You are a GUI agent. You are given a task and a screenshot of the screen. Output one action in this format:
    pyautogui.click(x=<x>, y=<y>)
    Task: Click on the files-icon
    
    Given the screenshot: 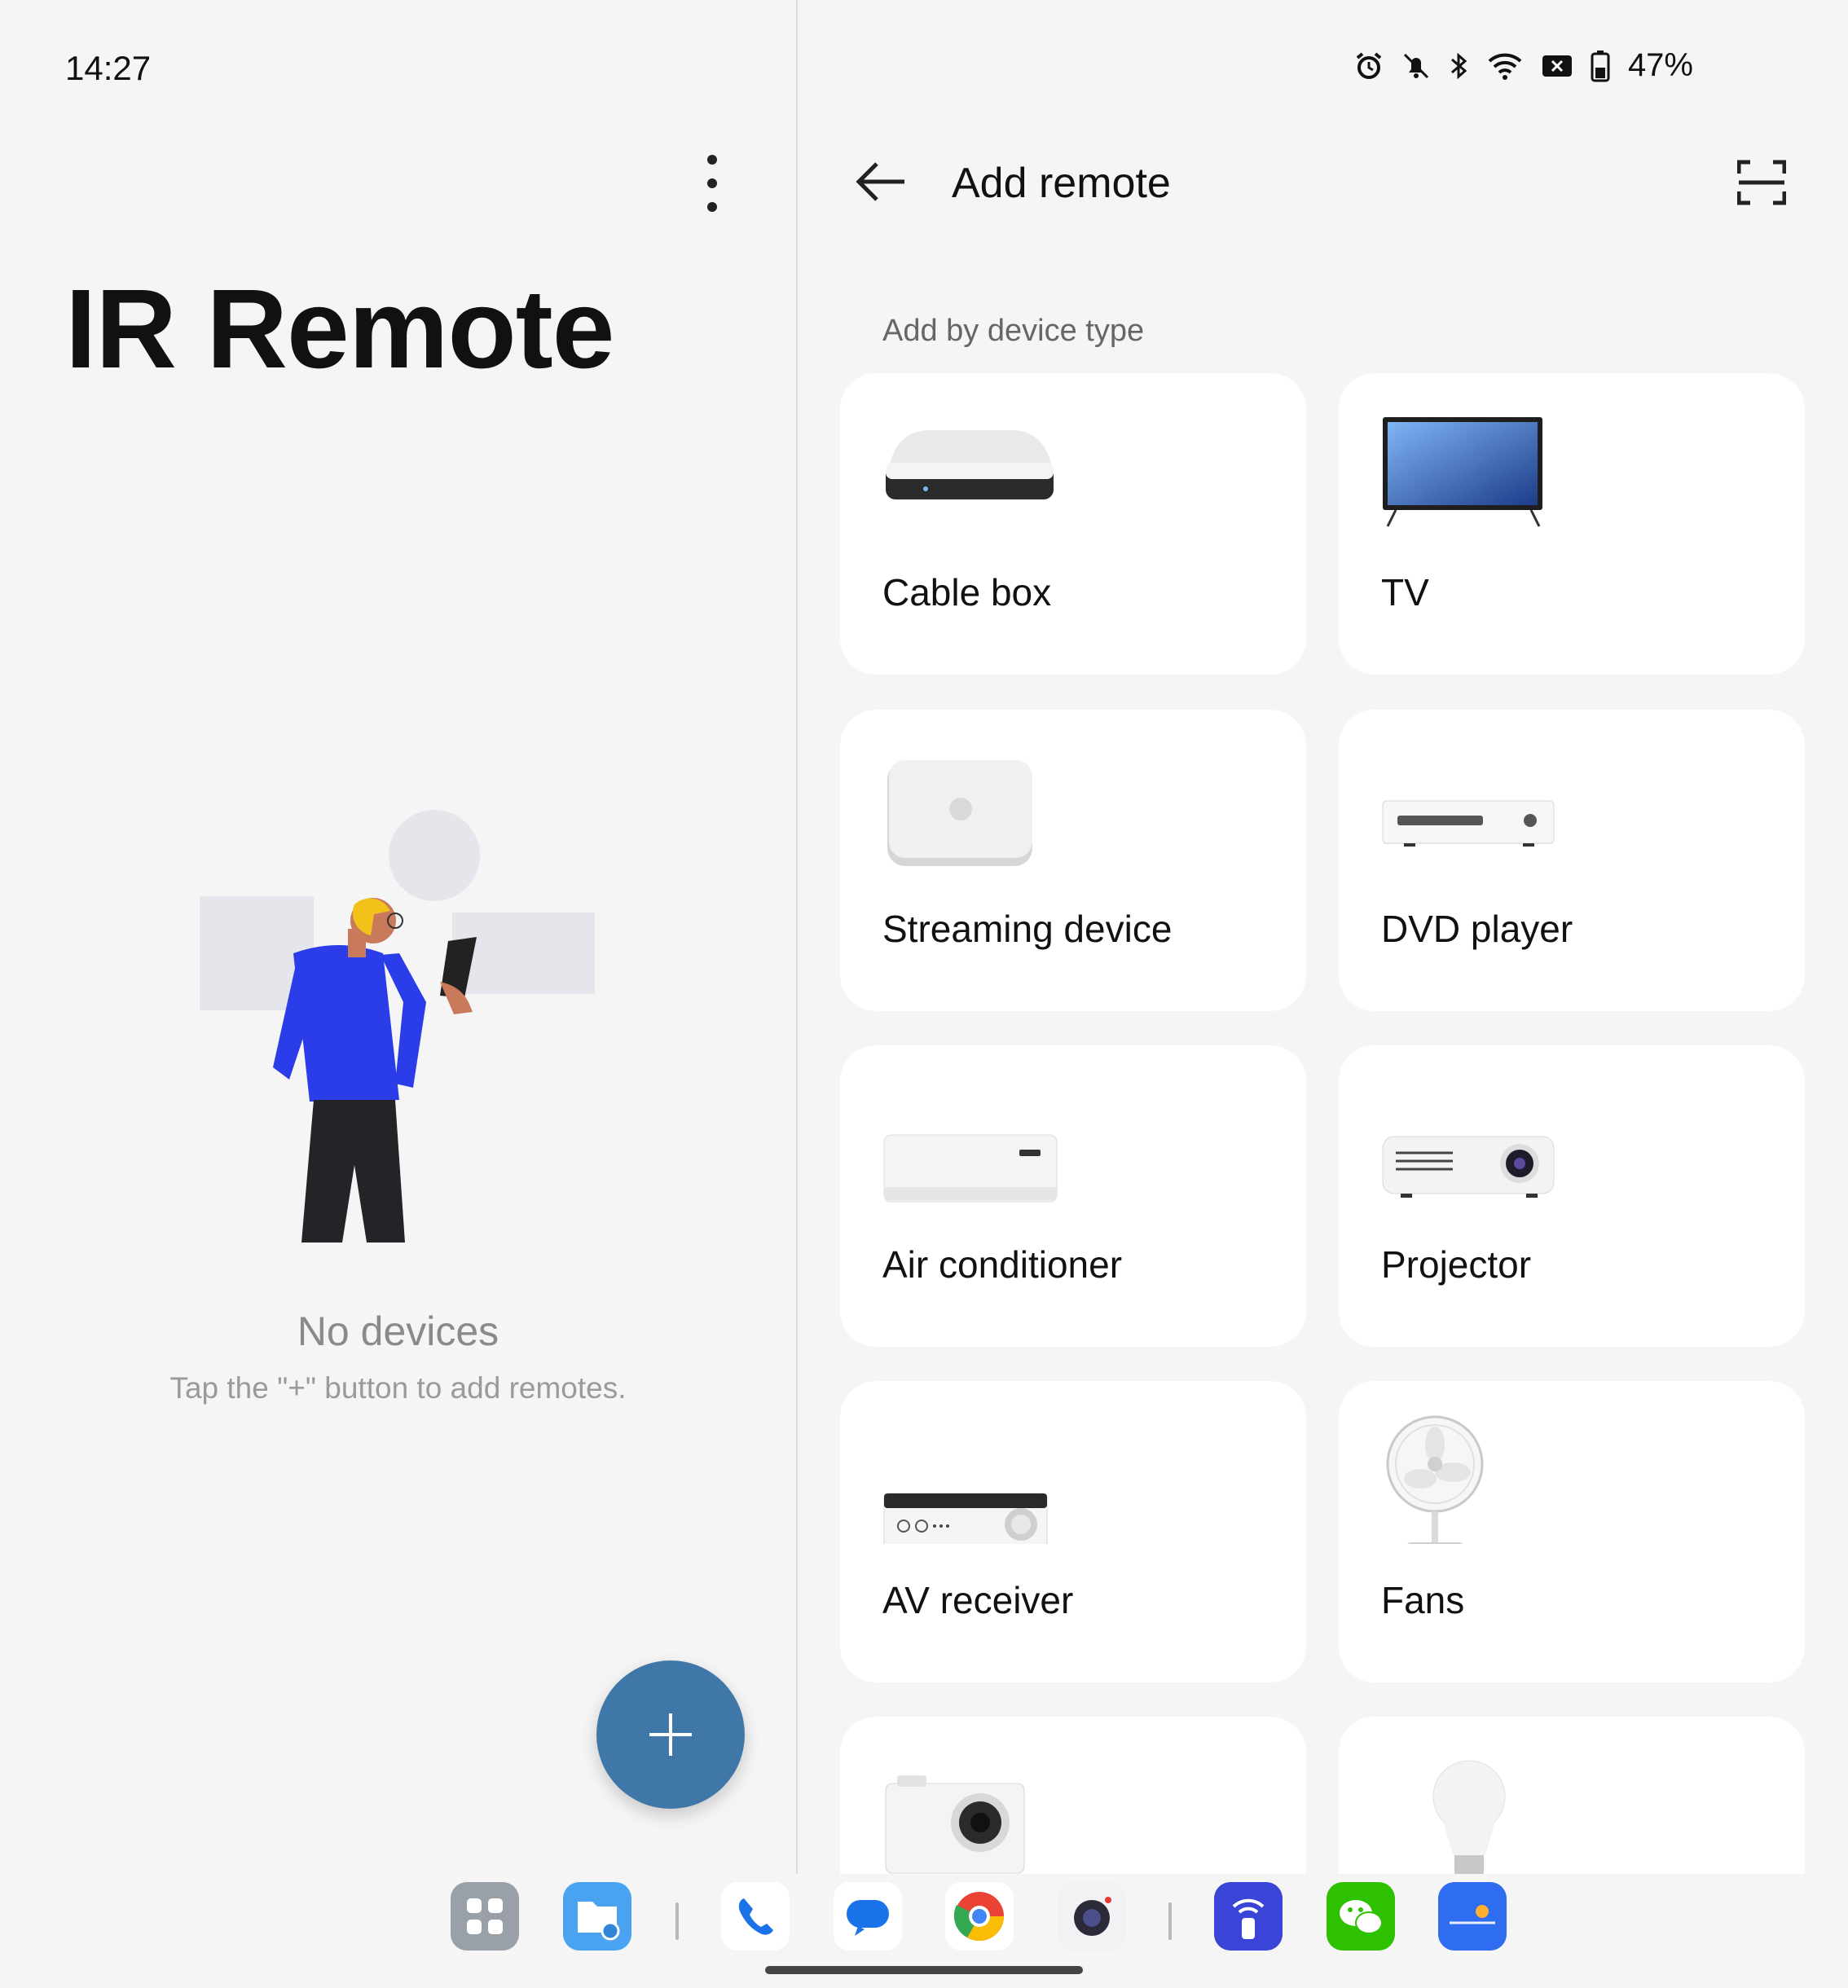 What is the action you would take?
    pyautogui.click(x=597, y=1917)
    